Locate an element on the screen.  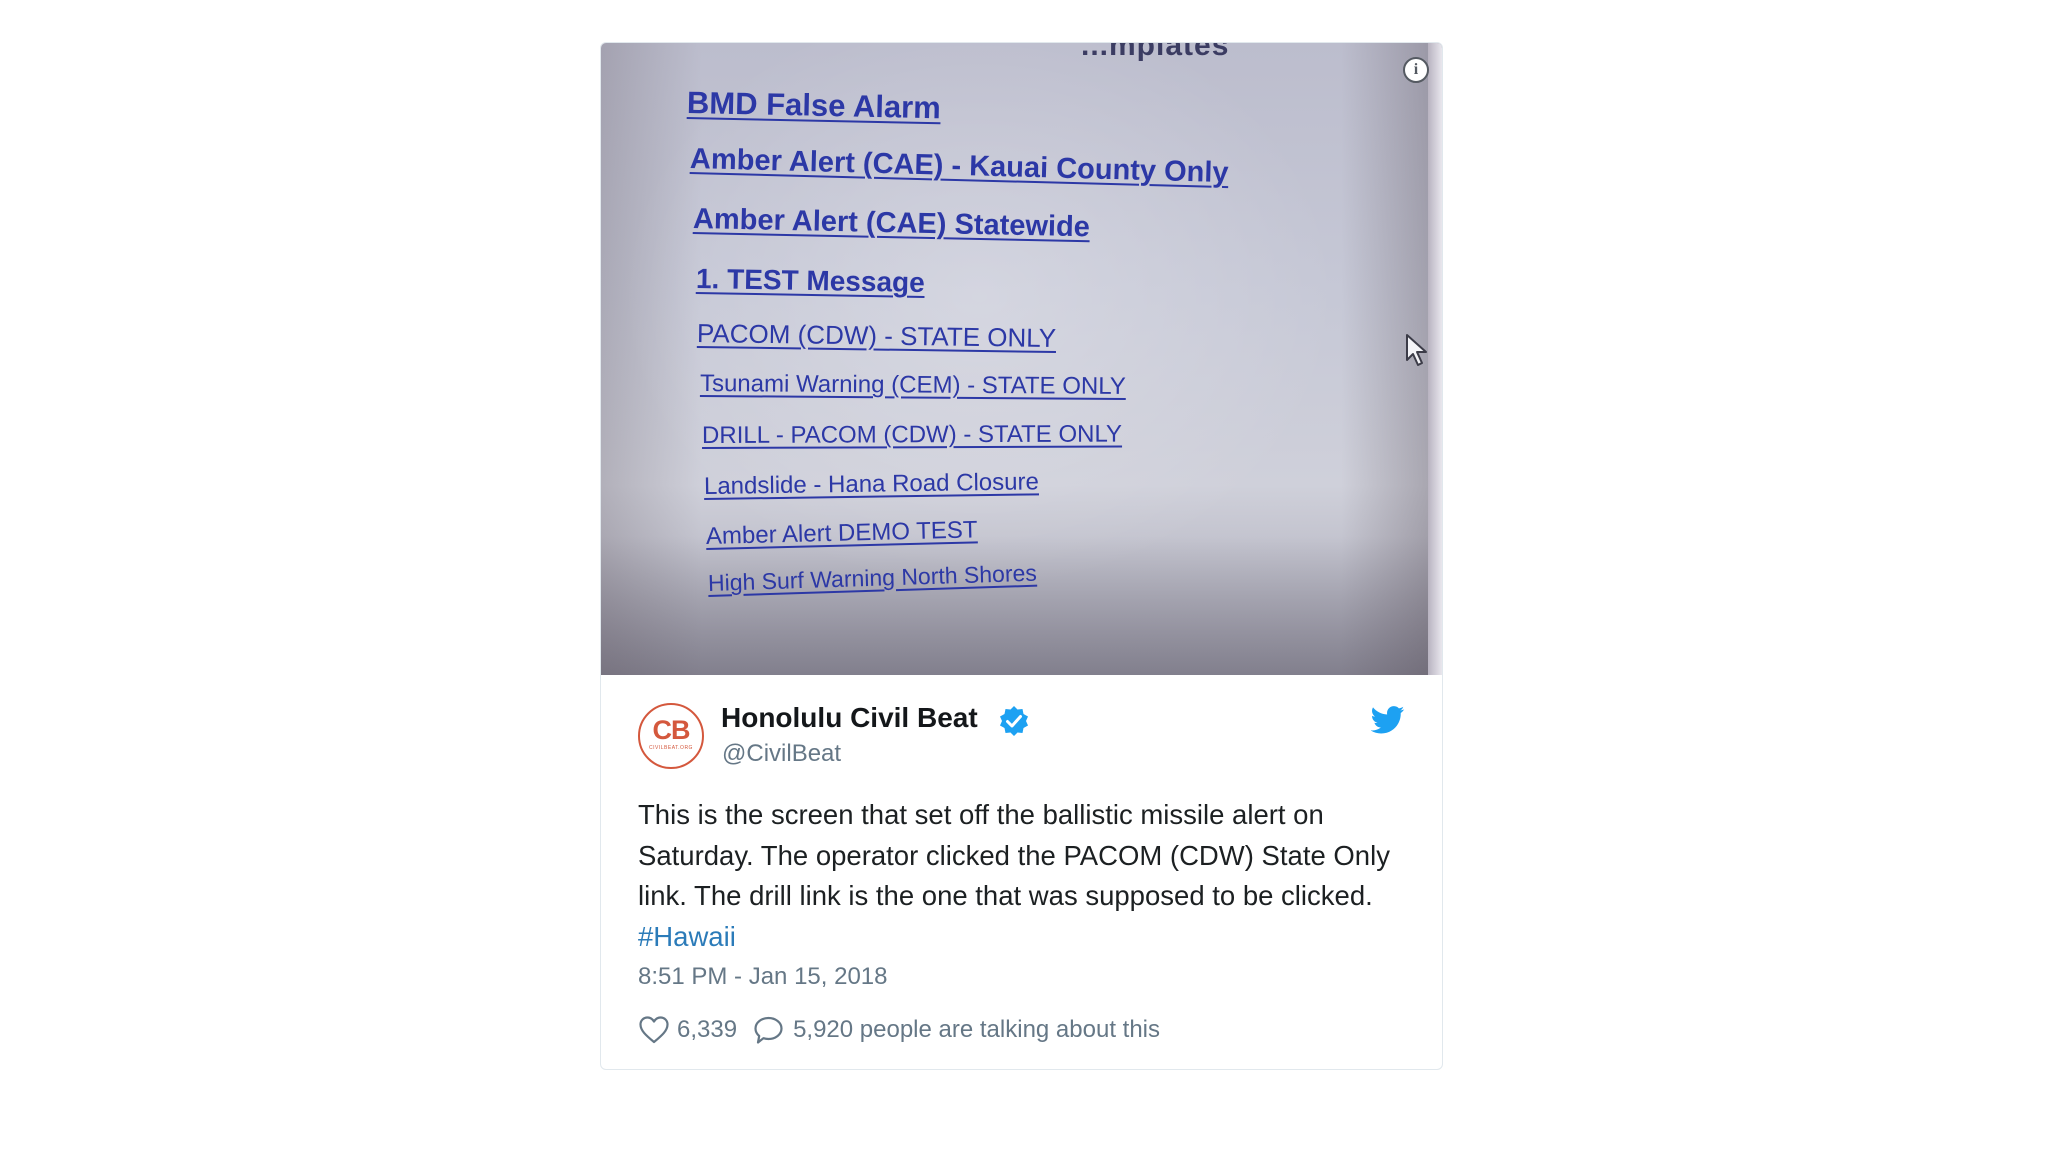
tweet-timestamp: 8:51 PM - Jan 15, 2018 is located at coordinates (763, 977).